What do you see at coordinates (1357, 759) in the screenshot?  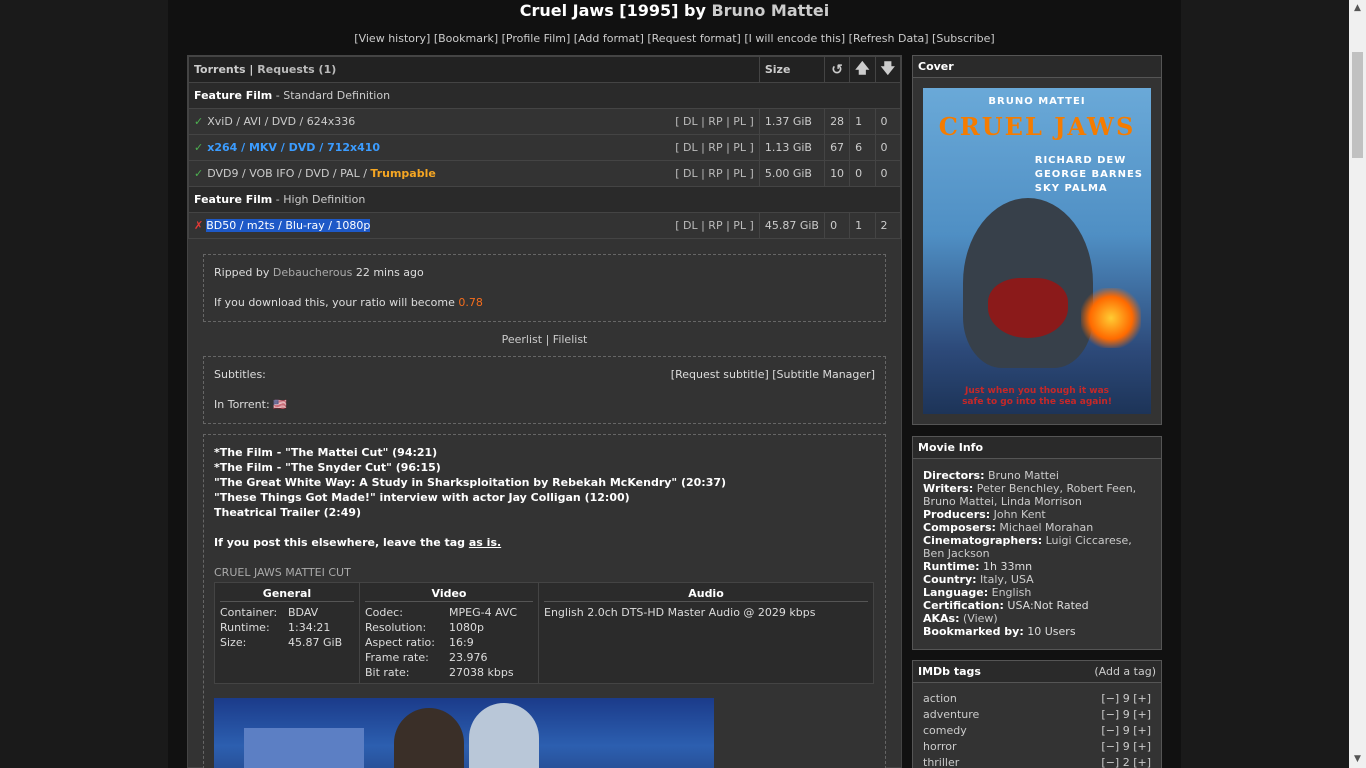 I see `scroll-down-icon: ▼` at bounding box center [1357, 759].